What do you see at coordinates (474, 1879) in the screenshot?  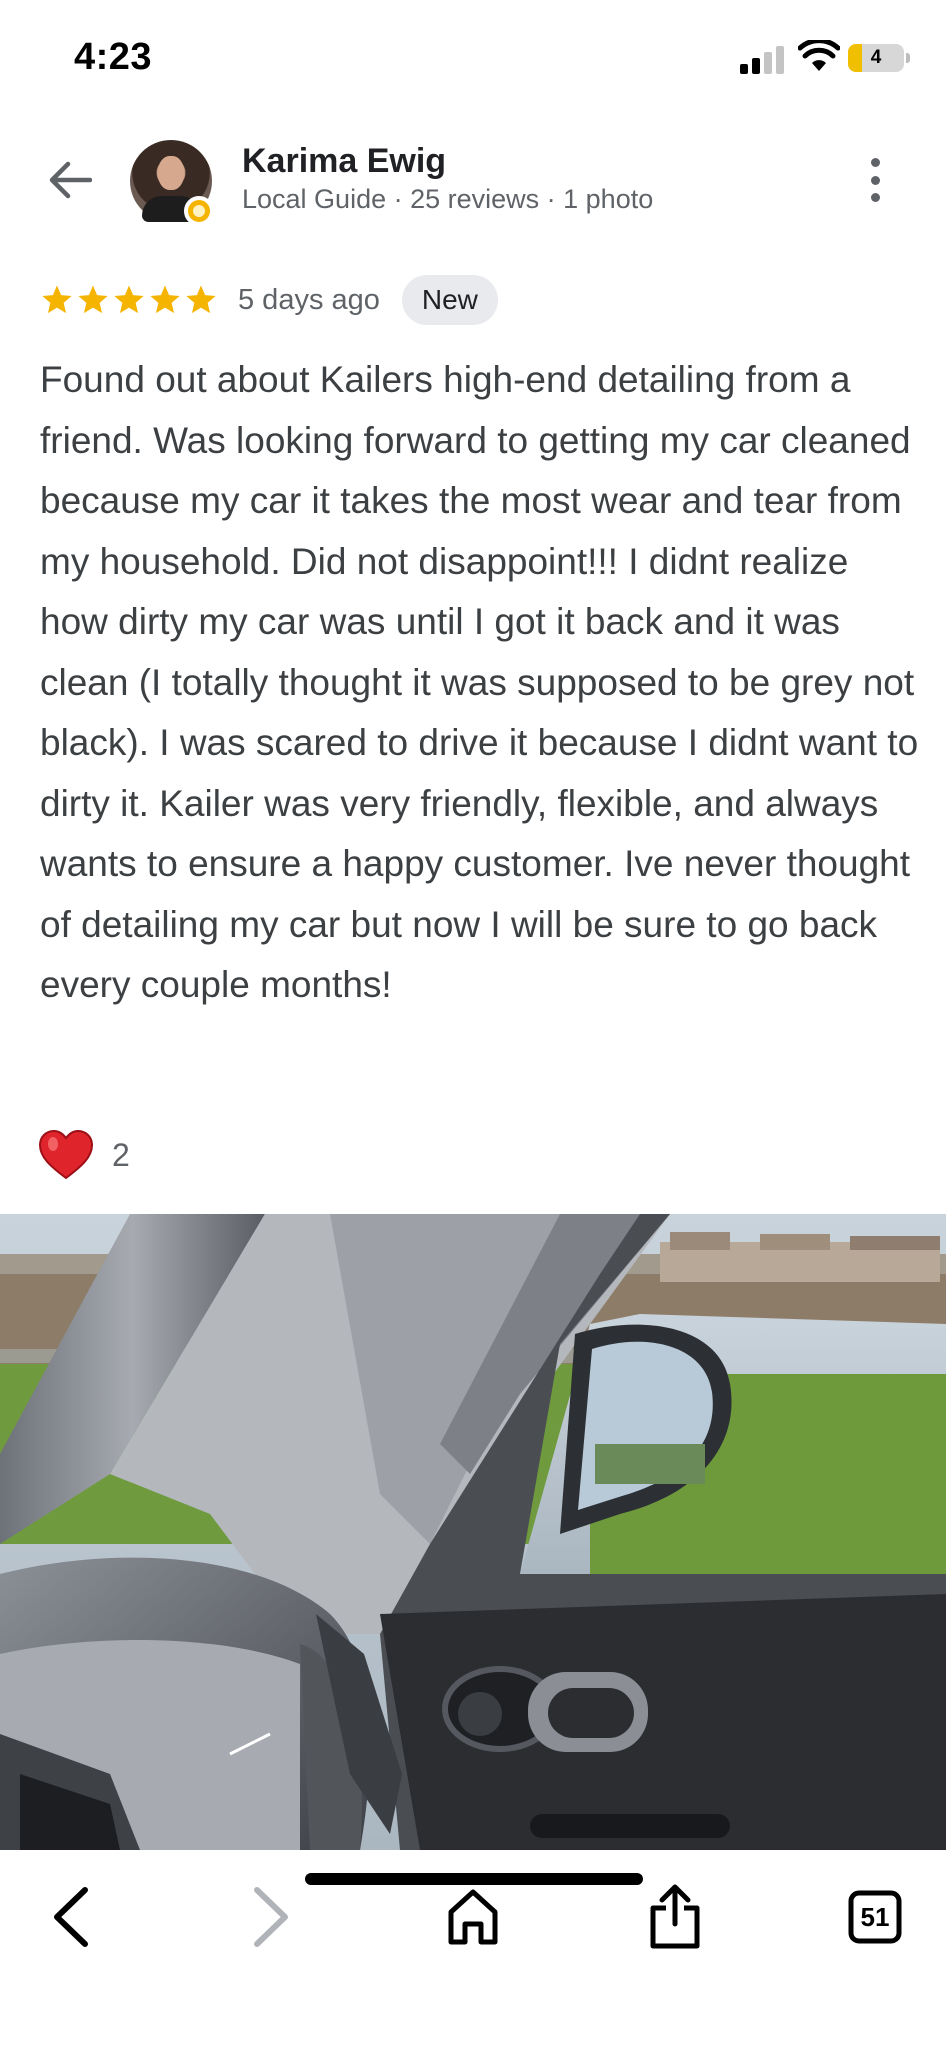 I see `home-indicator` at bounding box center [474, 1879].